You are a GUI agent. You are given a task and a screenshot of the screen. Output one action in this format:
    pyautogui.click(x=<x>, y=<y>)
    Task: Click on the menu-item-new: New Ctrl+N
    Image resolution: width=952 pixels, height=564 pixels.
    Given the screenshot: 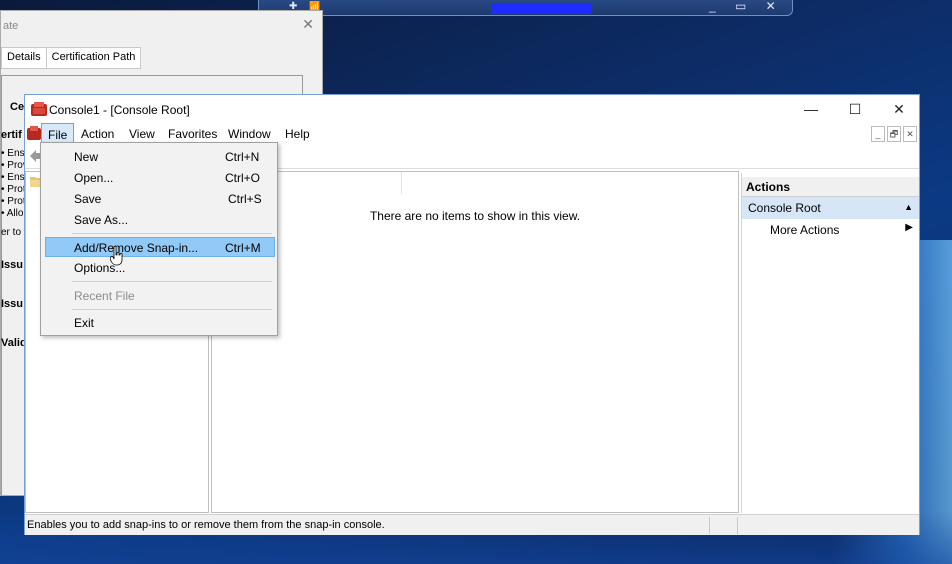 What is the action you would take?
    pyautogui.click(x=160, y=157)
    